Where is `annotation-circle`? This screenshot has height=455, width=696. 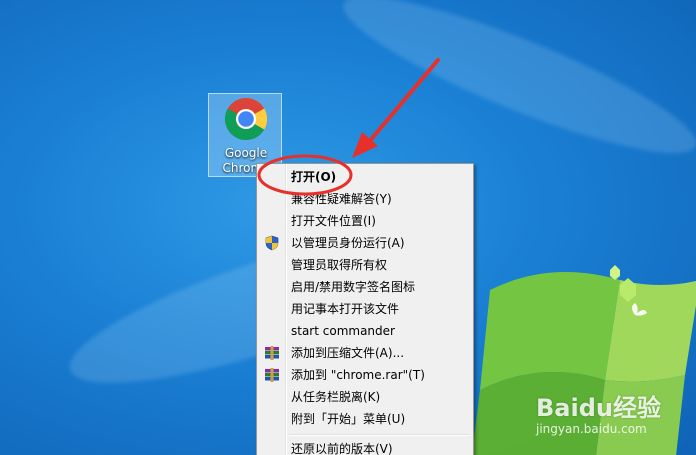 annotation-circle is located at coordinates (305, 175).